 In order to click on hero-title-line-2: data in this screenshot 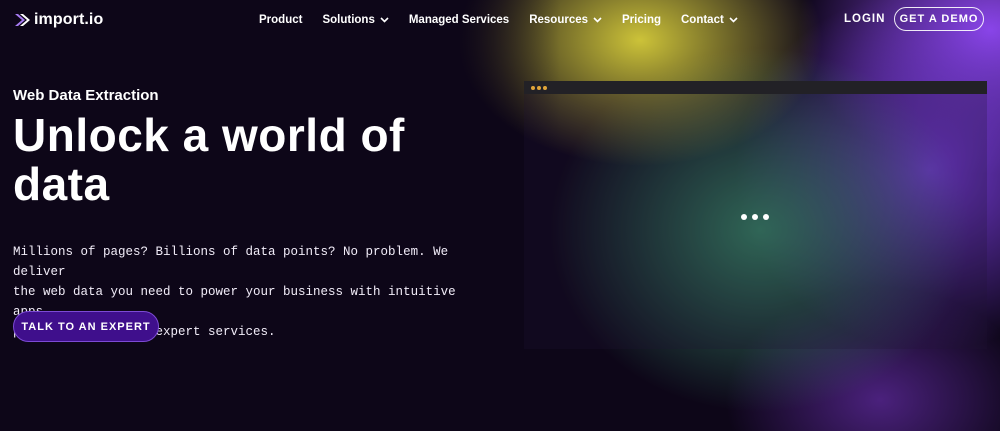, I will do `click(61, 184)`.